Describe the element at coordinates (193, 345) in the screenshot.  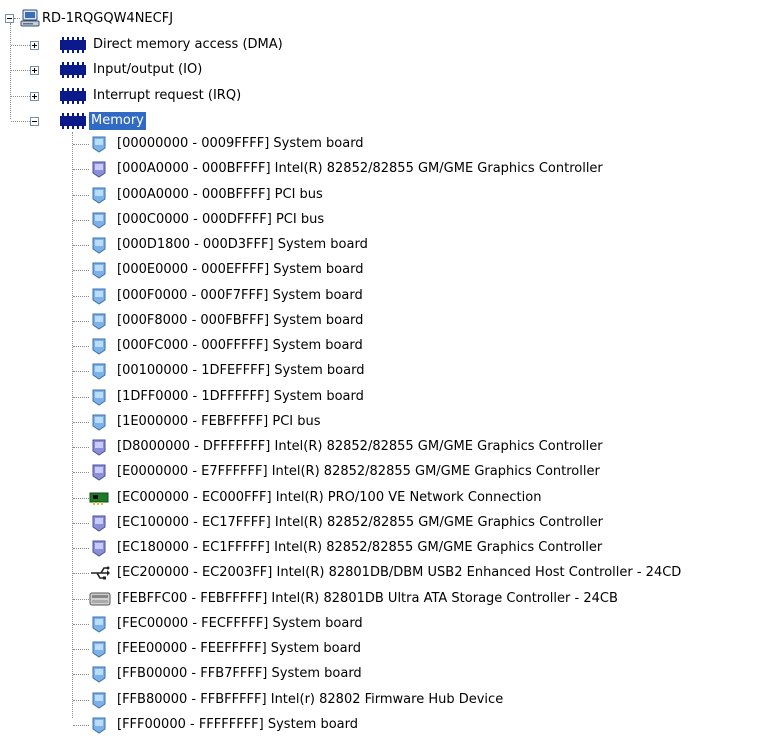
I see `memory-range: [000FC000 - 000FFFFF]` at that location.